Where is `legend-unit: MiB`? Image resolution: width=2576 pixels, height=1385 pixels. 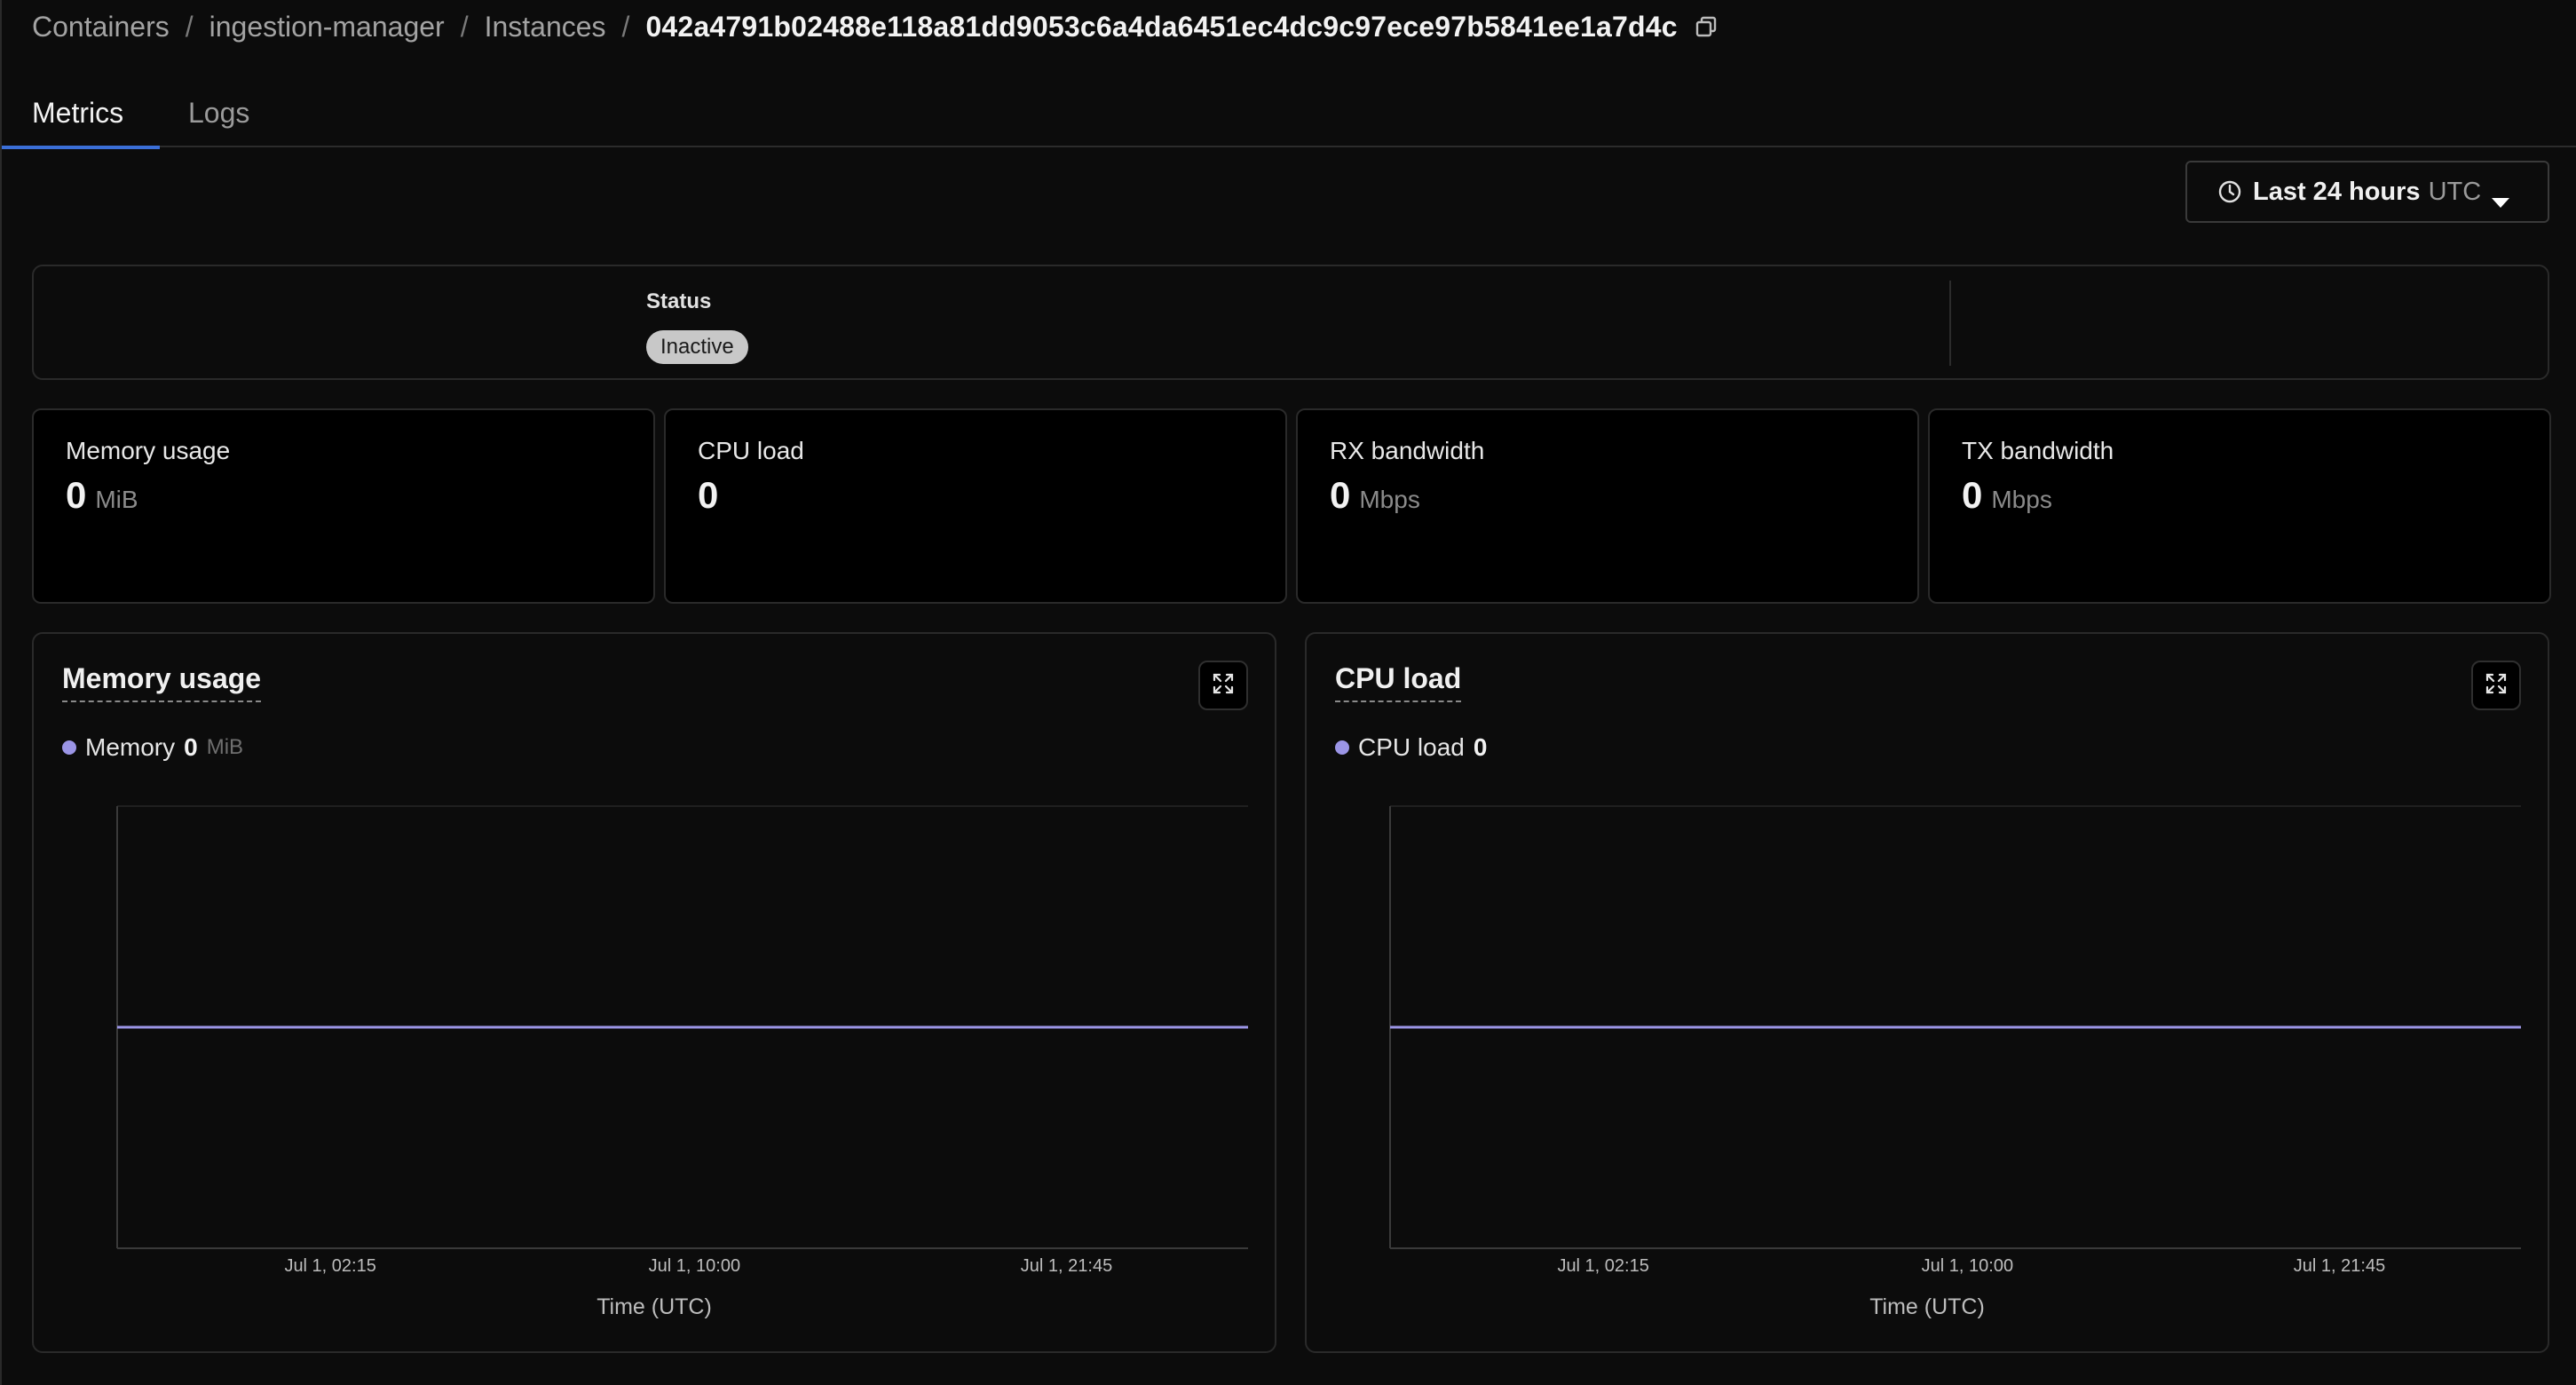 legend-unit: MiB is located at coordinates (225, 747).